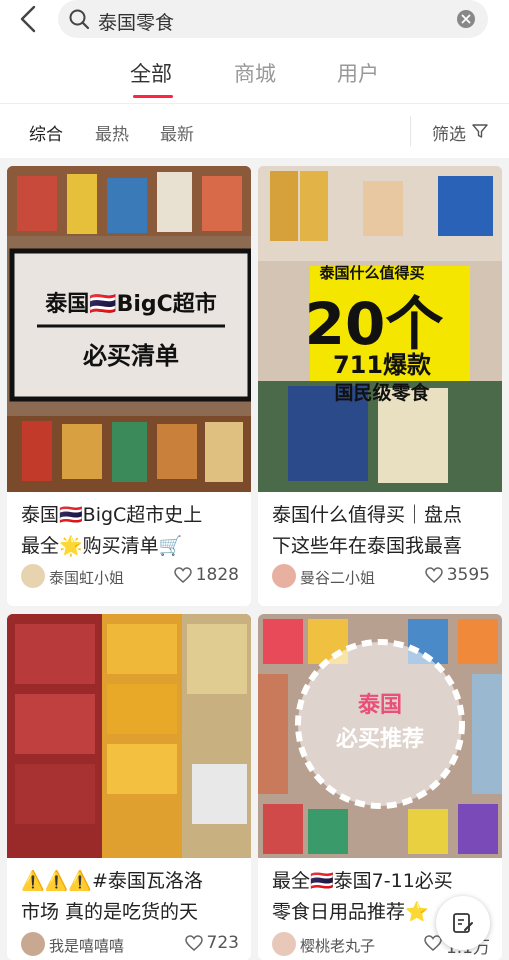  I want to click on like-count: 723, so click(211, 943).